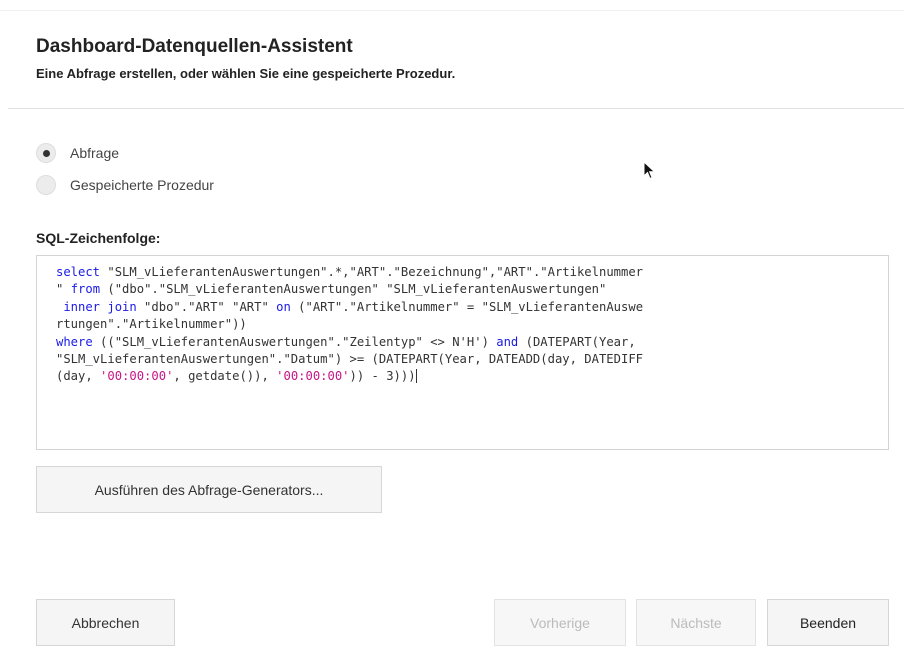 The width and height of the screenshot is (904, 668). I want to click on sql-keyword: where, so click(74, 341).